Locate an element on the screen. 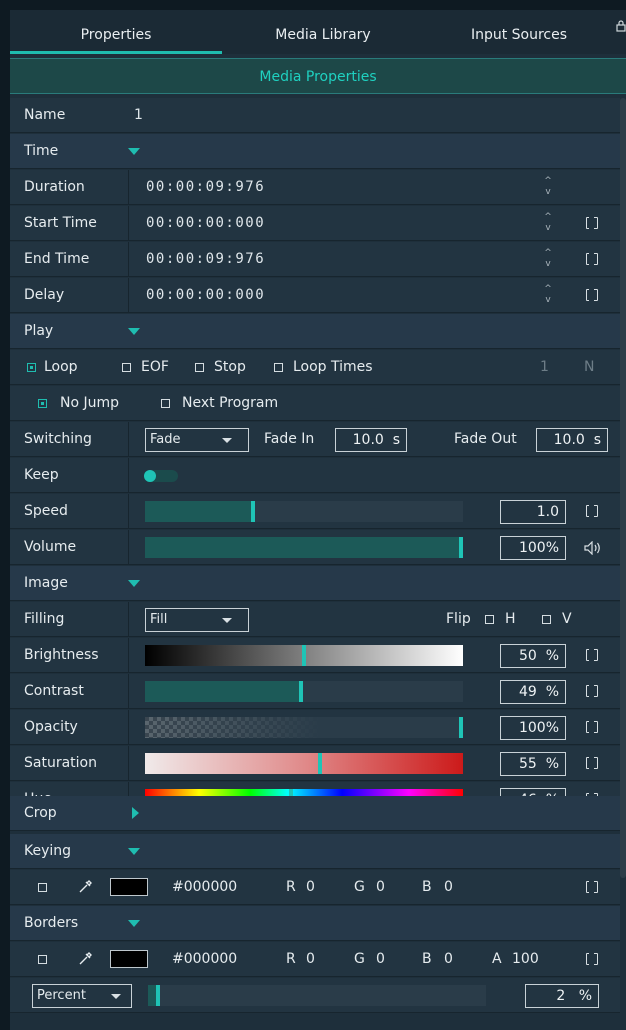  no-jump-checkbox is located at coordinates (42, 403).